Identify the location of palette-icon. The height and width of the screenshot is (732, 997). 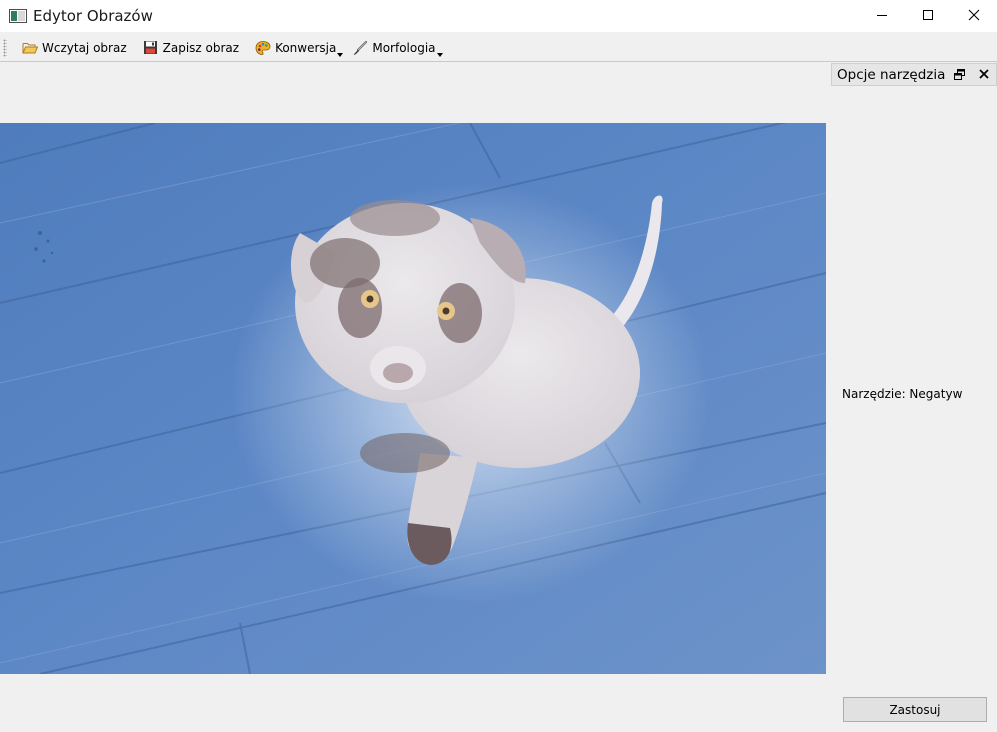
(262, 48).